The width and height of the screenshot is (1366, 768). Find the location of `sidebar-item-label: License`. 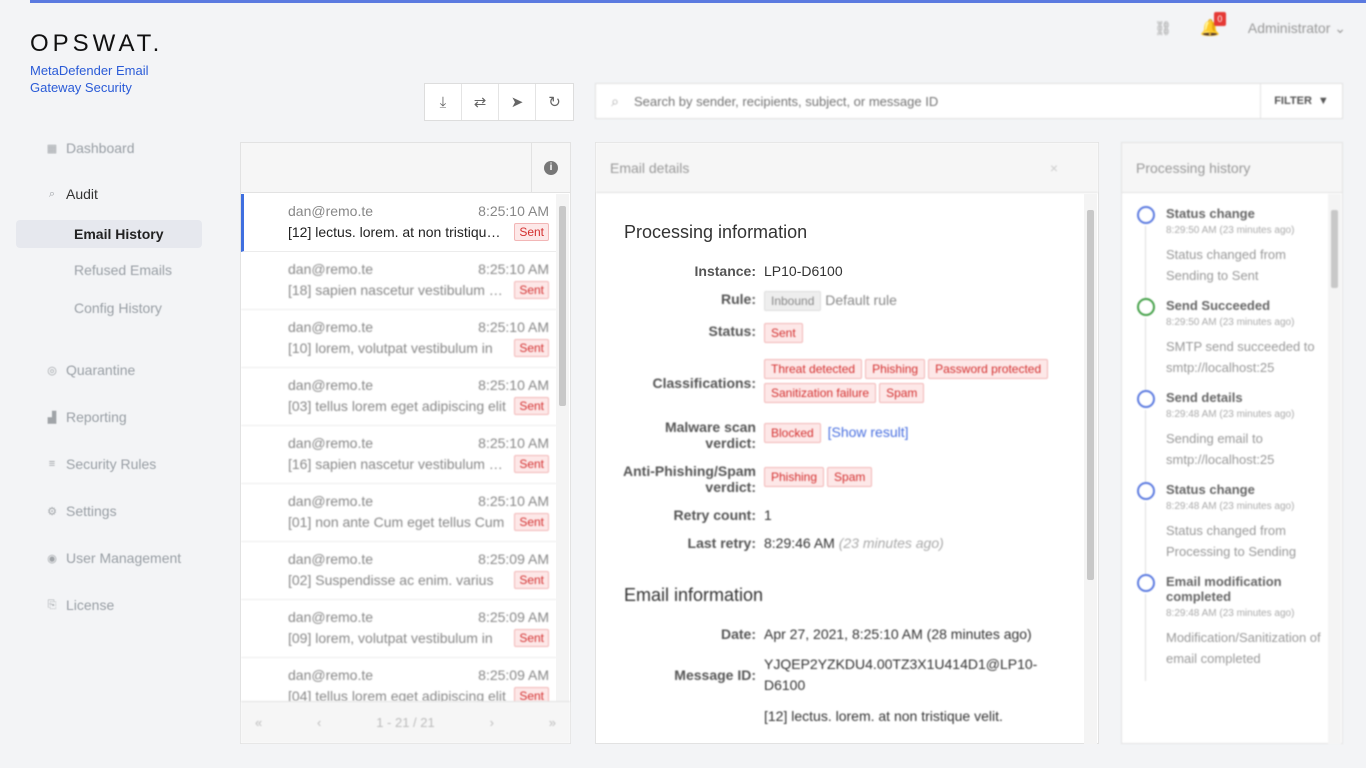

sidebar-item-label: License is located at coordinates (90, 605).